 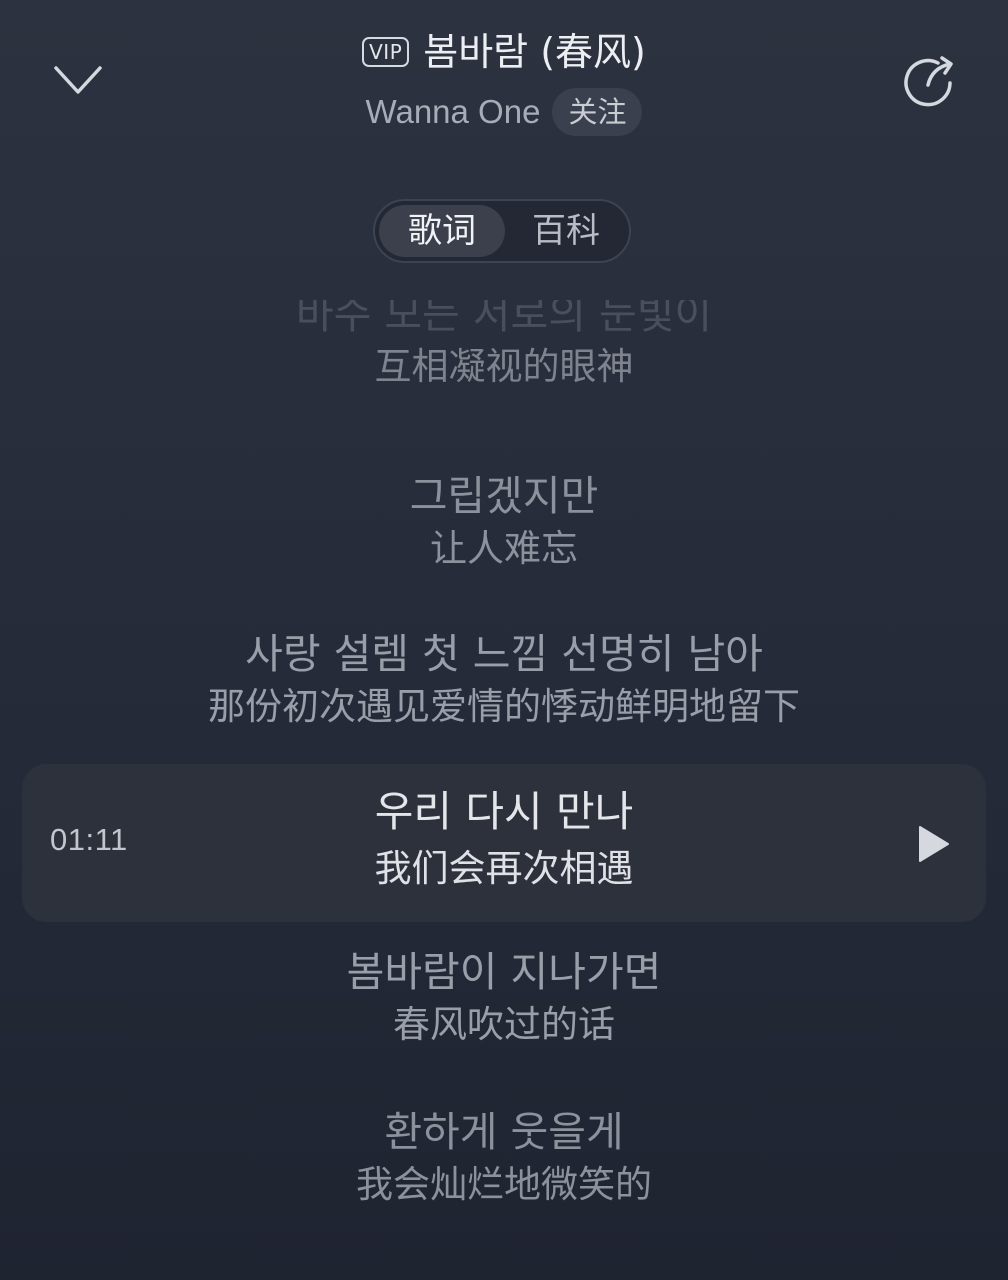 I want to click on lyric-chinese: 春风吹过的话, so click(x=504, y=1024).